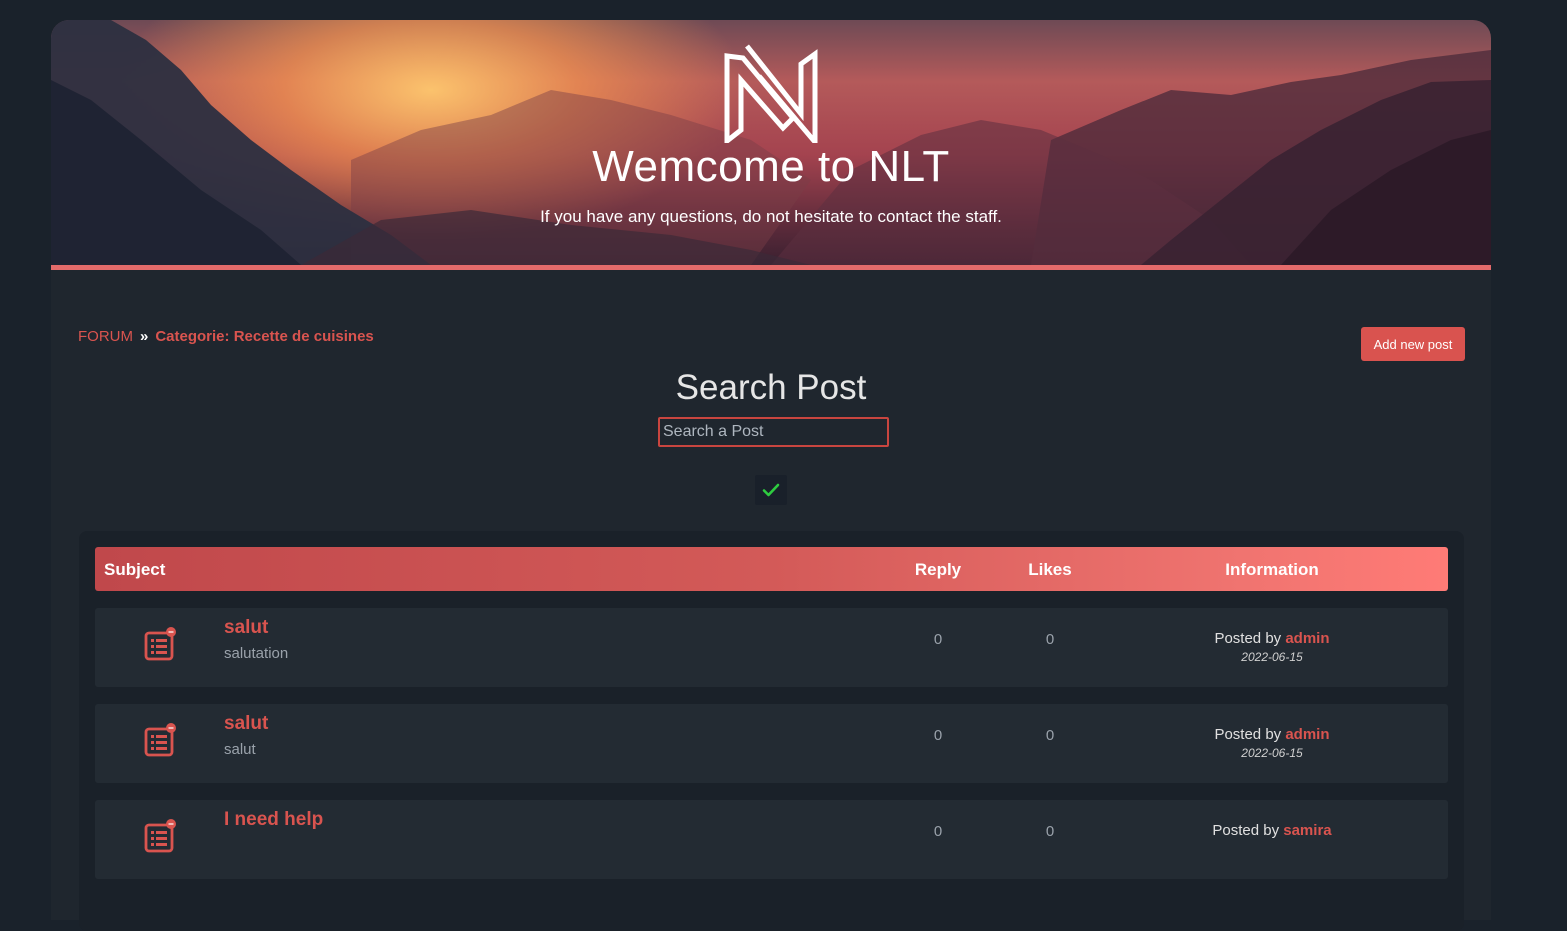  What do you see at coordinates (773, 432) in the screenshot?
I see `search-input` at bounding box center [773, 432].